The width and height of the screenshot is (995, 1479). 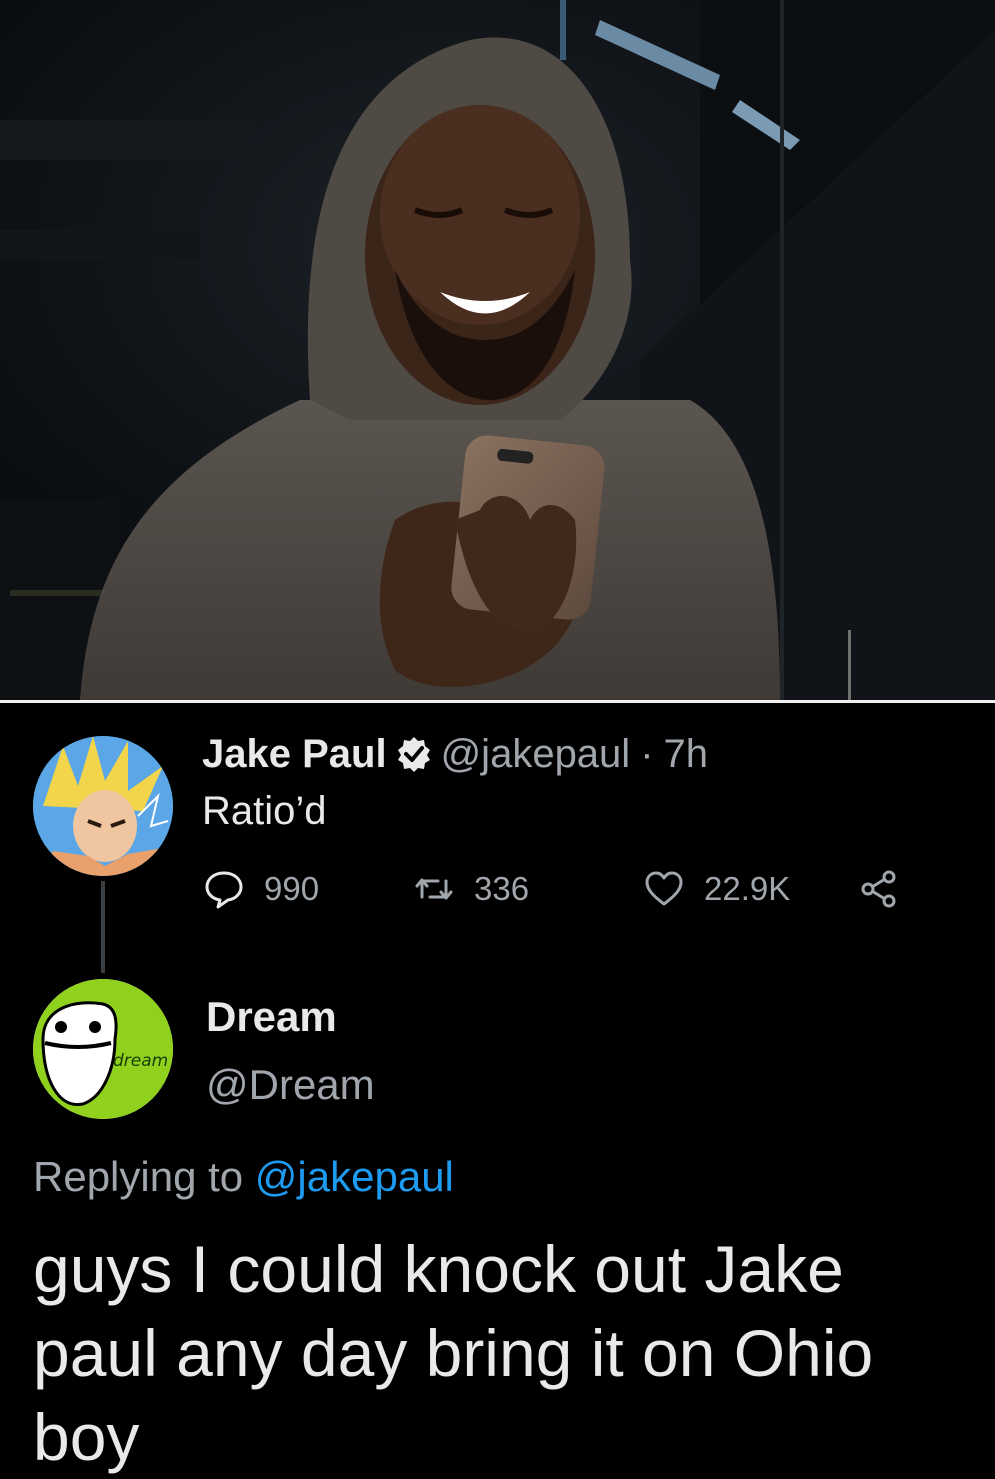 I want to click on jake-paul-avatar, so click(x=103, y=806).